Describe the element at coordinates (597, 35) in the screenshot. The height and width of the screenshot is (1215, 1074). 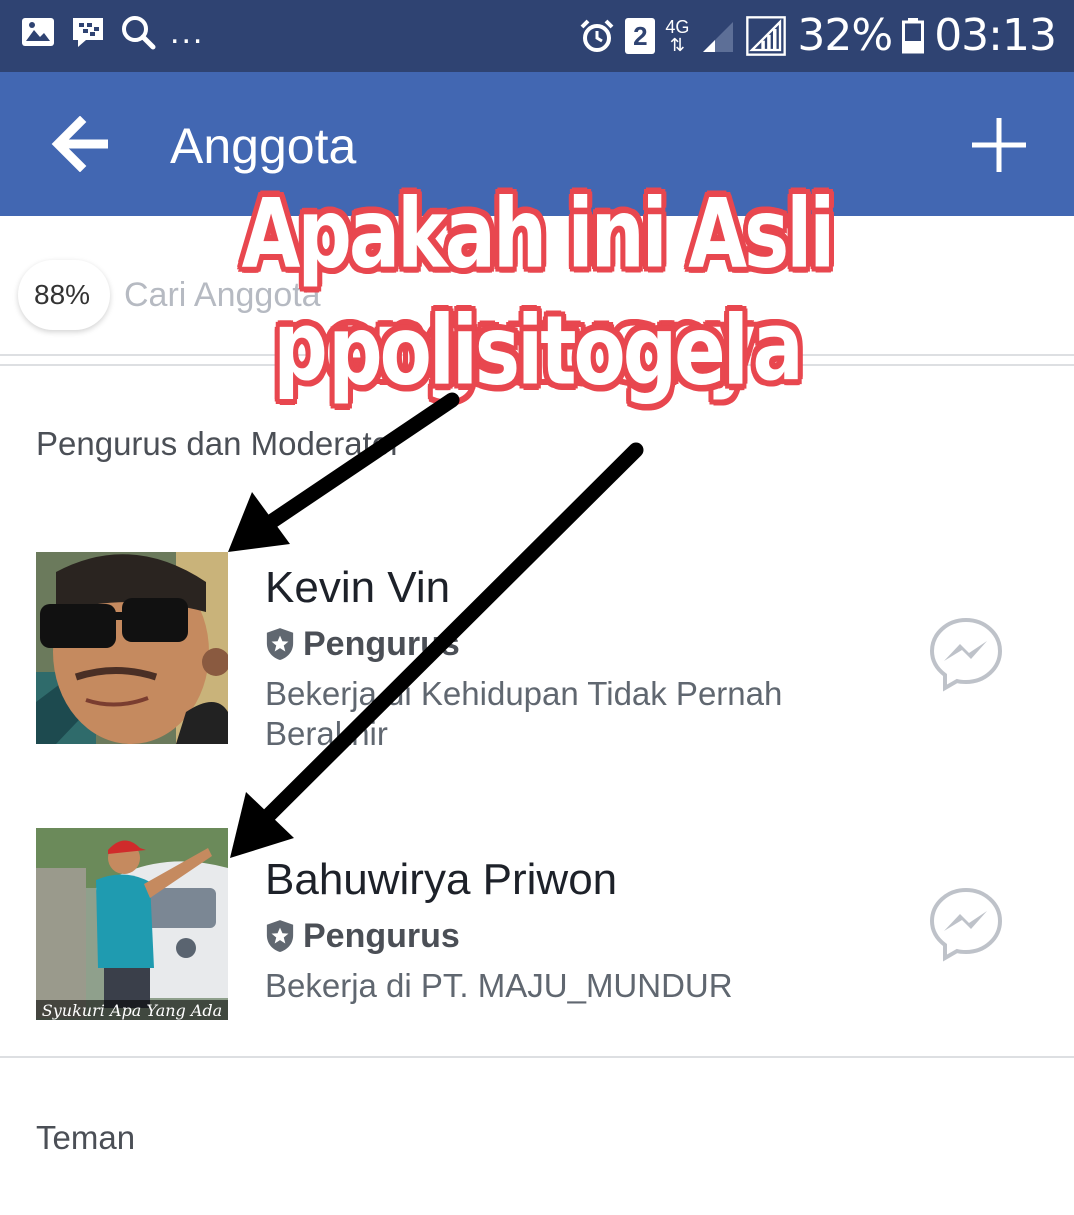
I see `alarm-icon` at that location.